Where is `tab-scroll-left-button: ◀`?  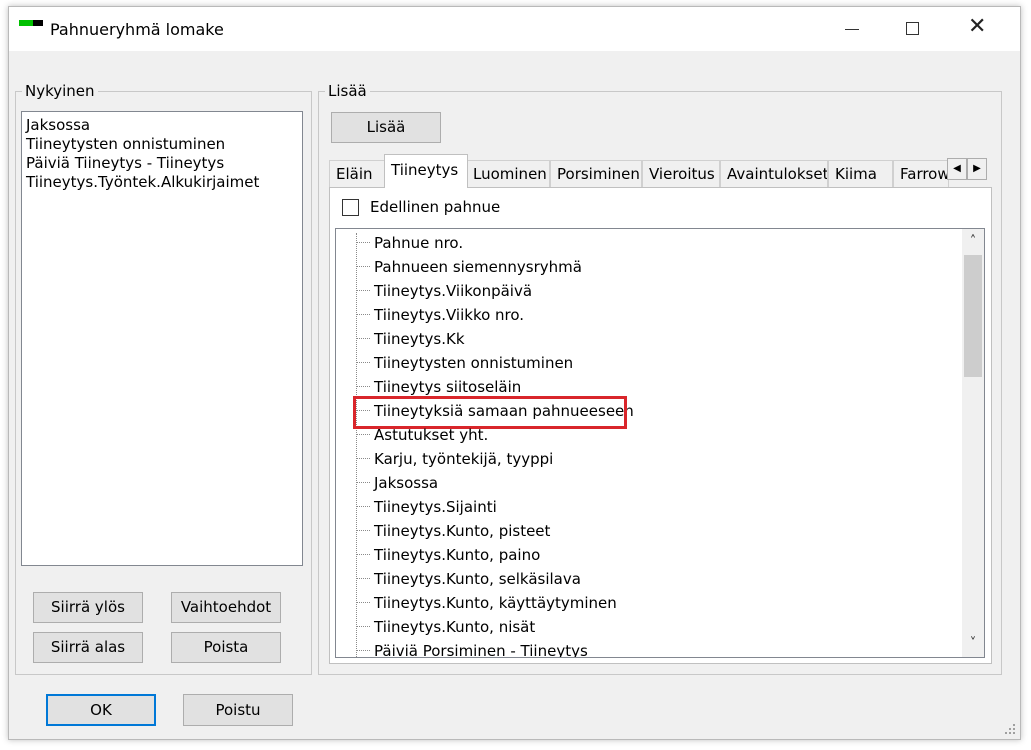 tab-scroll-left-button: ◀ is located at coordinates (957, 169).